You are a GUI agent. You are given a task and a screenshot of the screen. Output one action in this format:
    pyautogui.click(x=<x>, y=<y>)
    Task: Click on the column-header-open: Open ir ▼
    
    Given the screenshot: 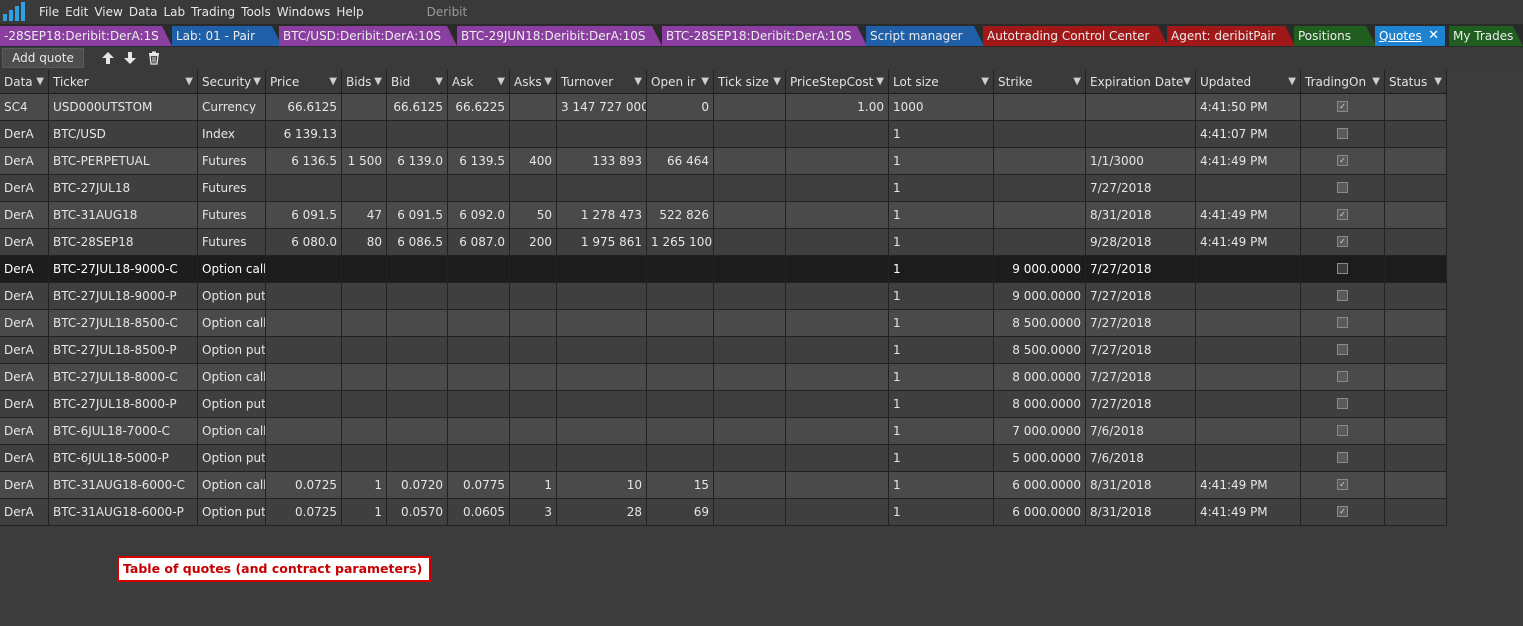 What is the action you would take?
    pyautogui.click(x=680, y=82)
    